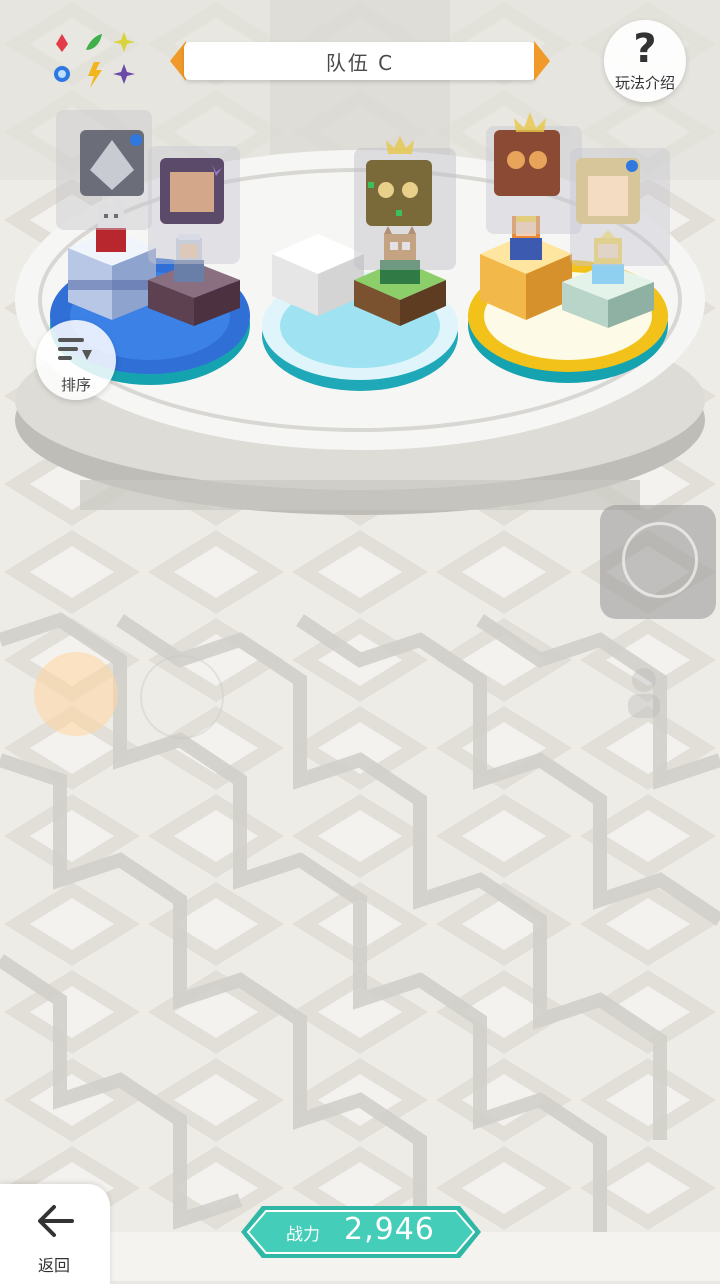  What do you see at coordinates (75, 385) in the screenshot?
I see `sort-label: 排序` at bounding box center [75, 385].